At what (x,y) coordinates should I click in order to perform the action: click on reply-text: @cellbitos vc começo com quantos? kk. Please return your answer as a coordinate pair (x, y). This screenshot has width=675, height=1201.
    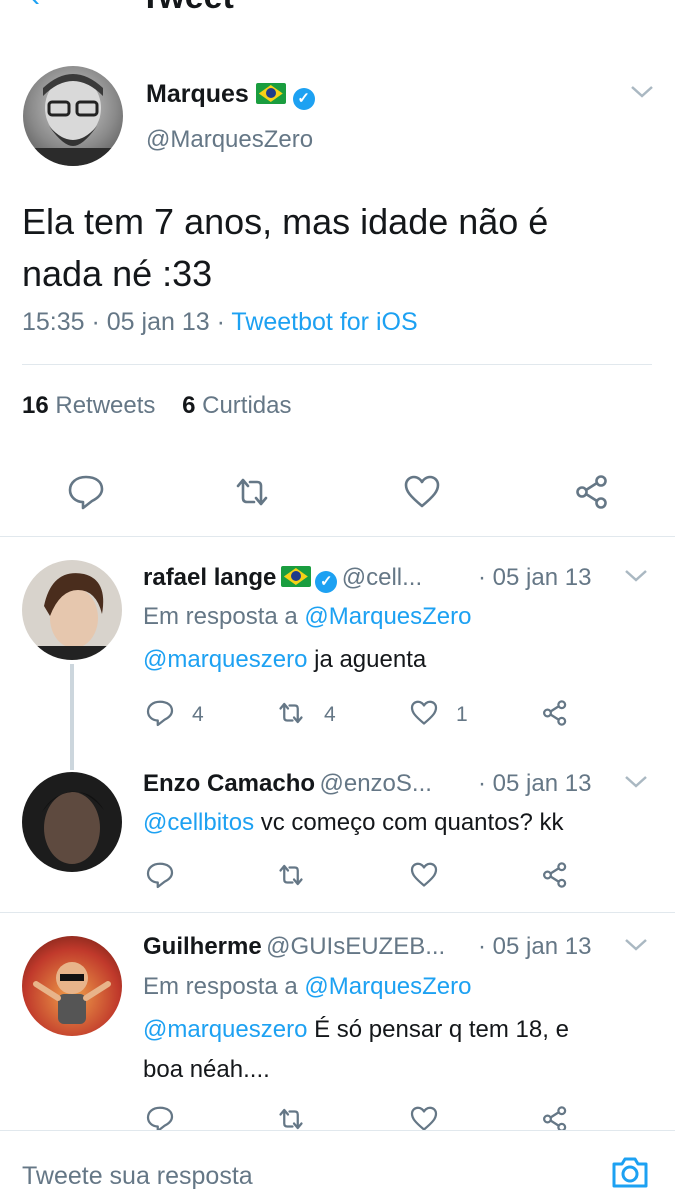
    Looking at the image, I should click on (353, 823).